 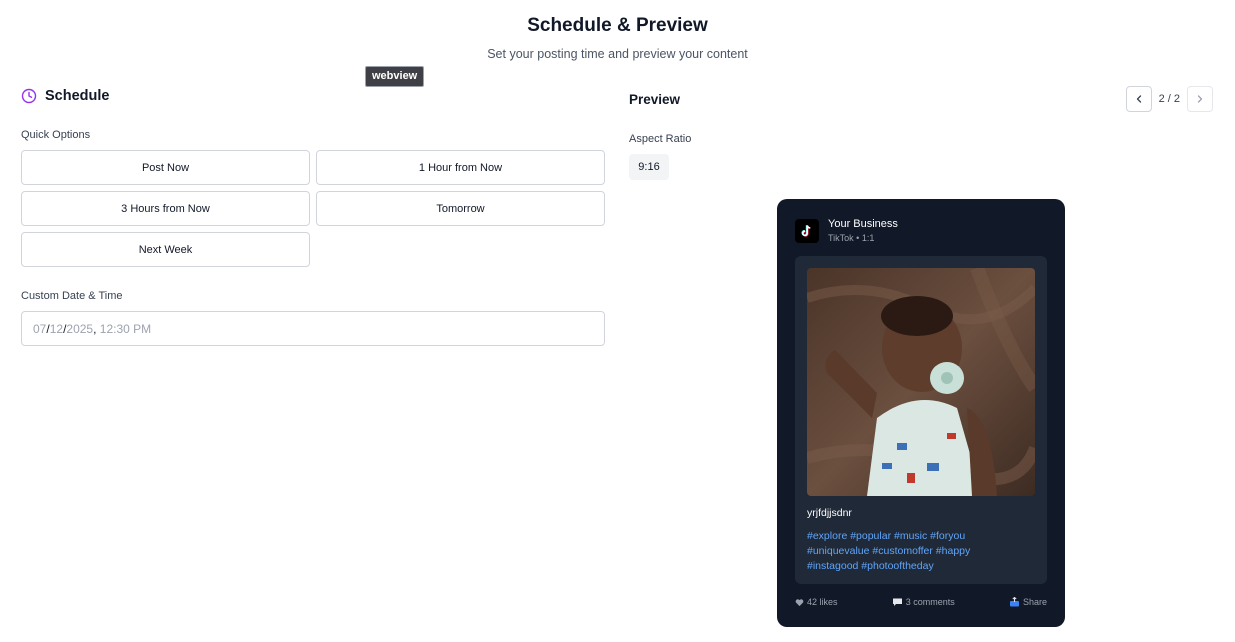 I want to click on date-year: 2025, so click(x=79, y=329).